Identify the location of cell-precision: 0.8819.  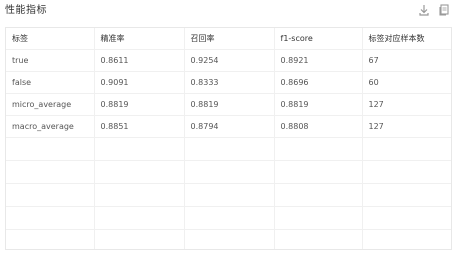
(139, 104).